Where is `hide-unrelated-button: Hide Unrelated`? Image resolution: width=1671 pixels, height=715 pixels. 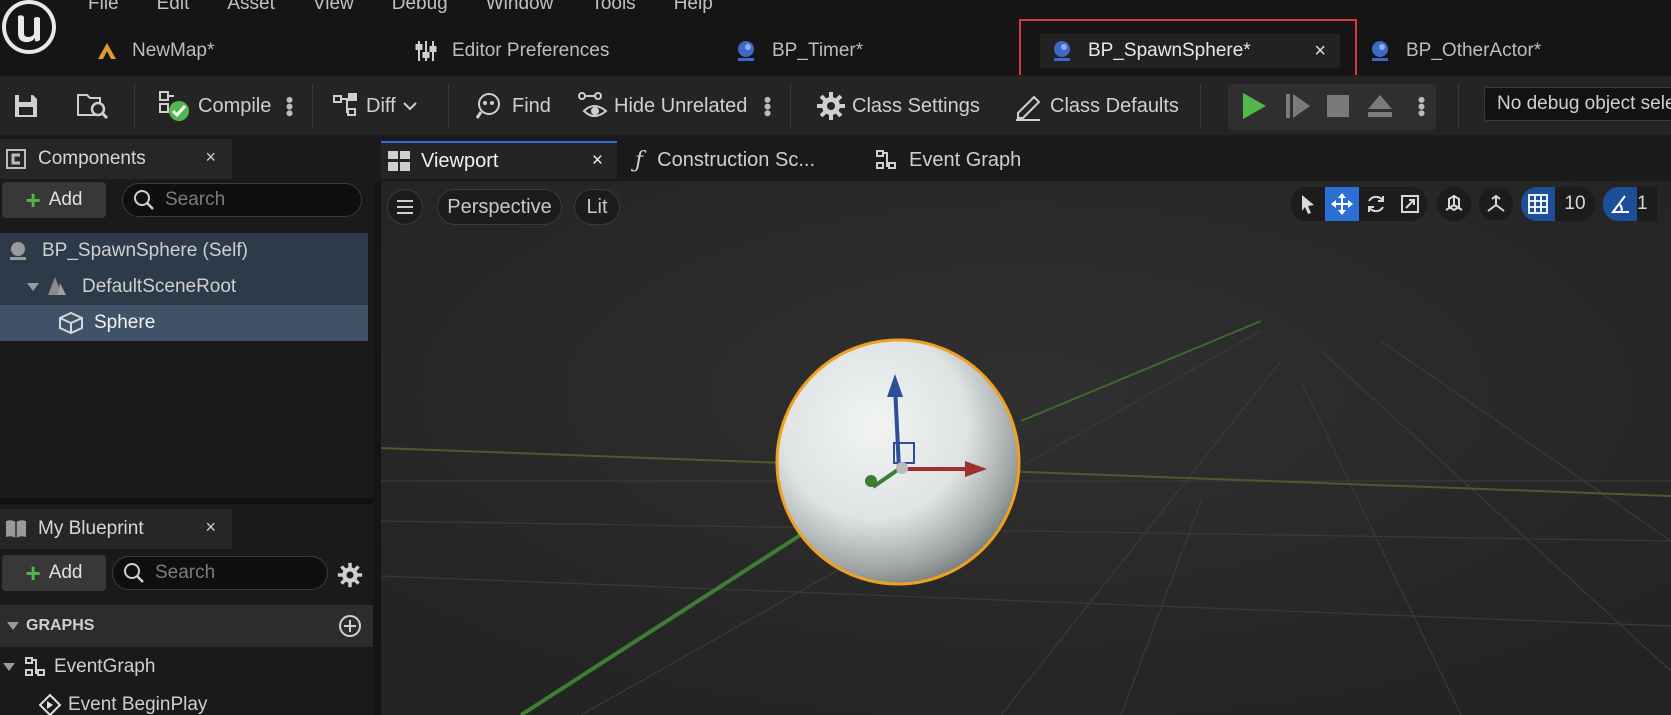 hide-unrelated-button: Hide Unrelated is located at coordinates (662, 106).